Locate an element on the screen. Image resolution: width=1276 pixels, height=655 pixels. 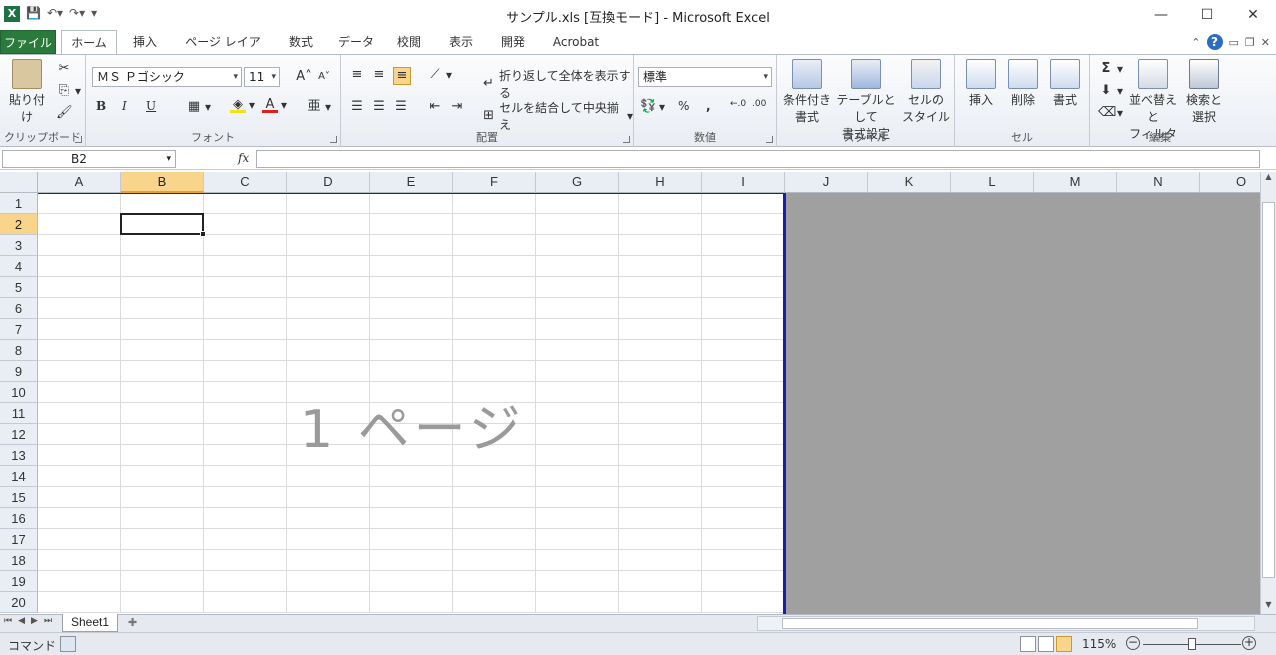
row-header: 20 is located at coordinates (19, 602).